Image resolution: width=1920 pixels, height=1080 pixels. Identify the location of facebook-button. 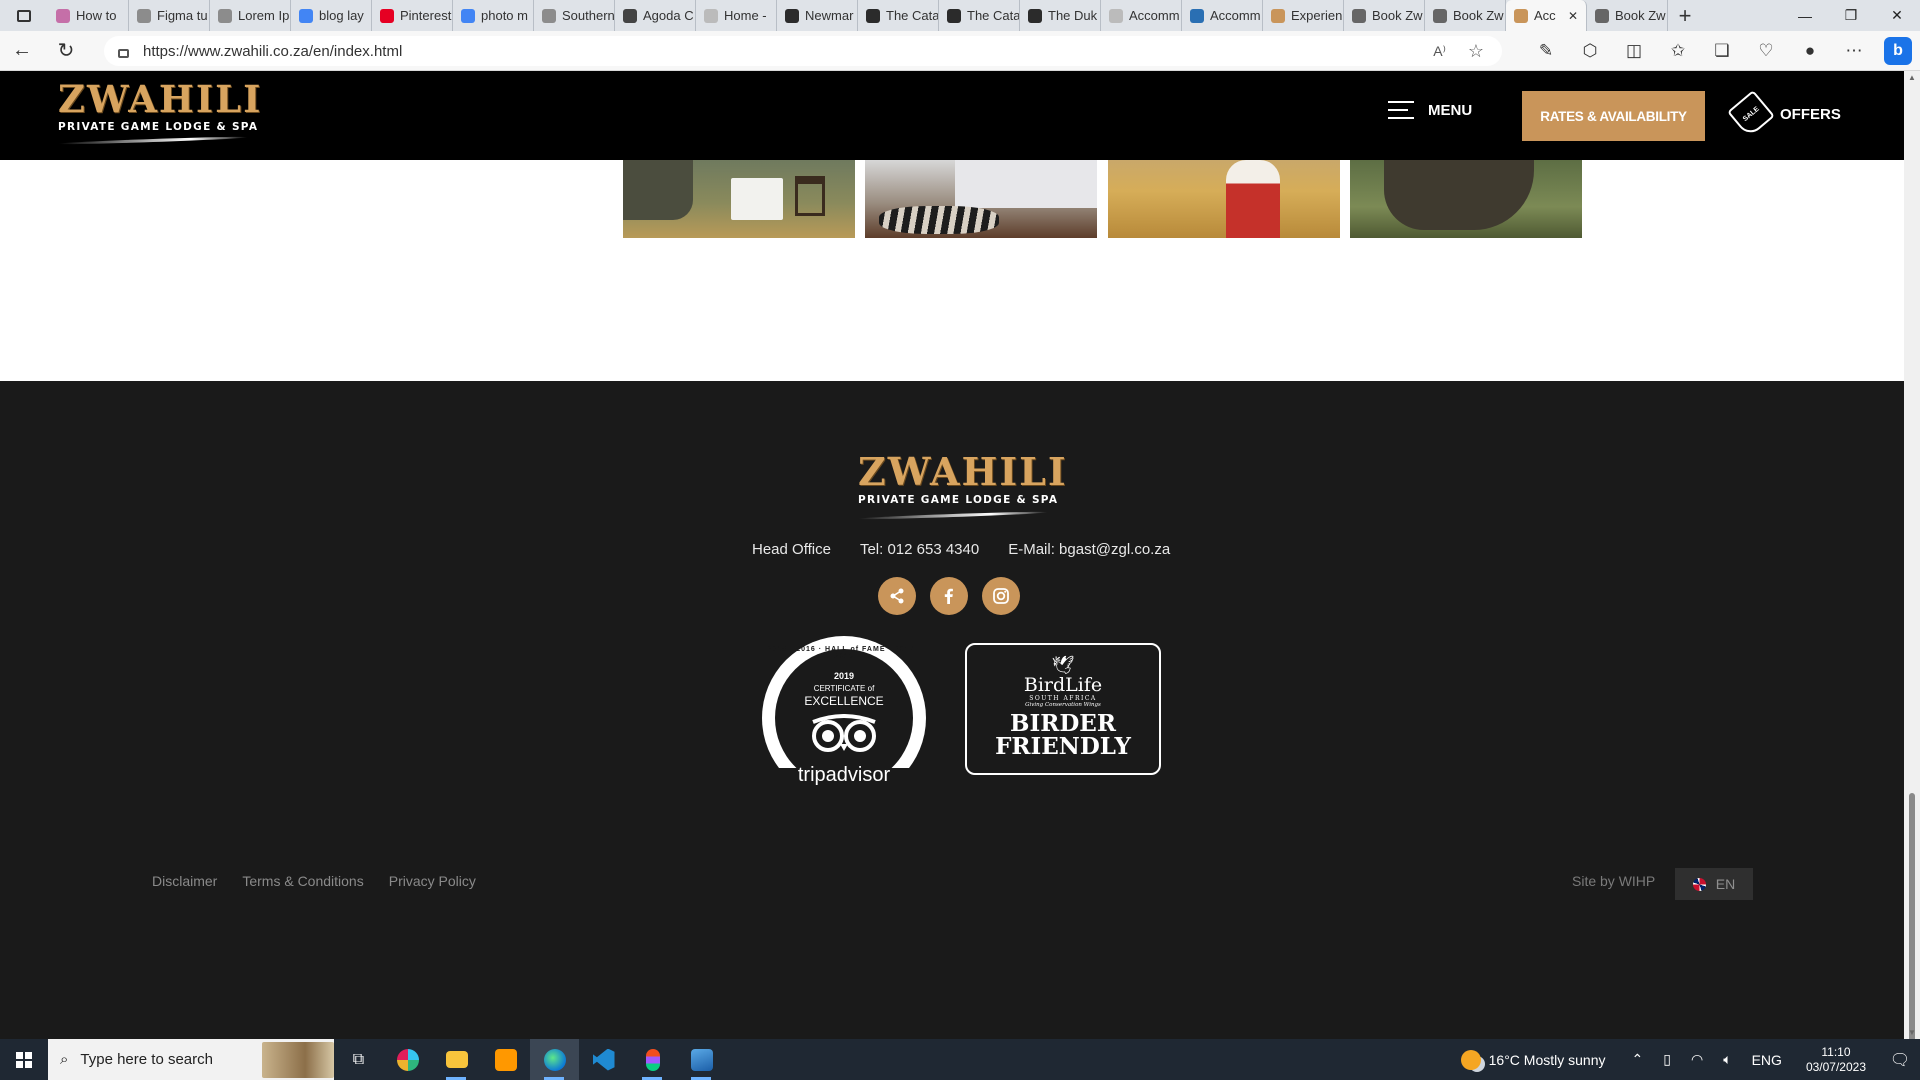
(949, 596).